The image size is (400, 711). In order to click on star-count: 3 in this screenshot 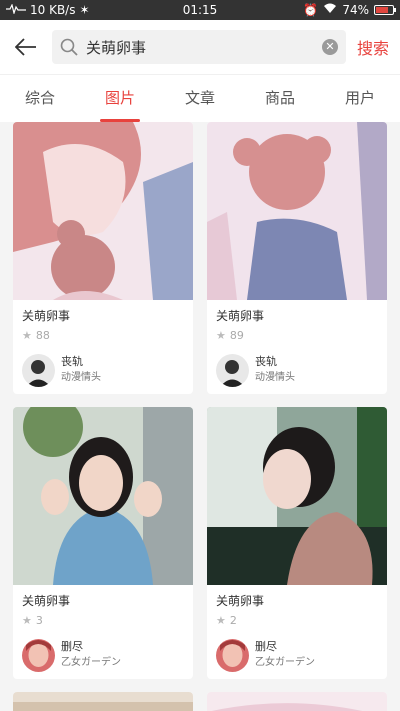, I will do `click(39, 620)`.